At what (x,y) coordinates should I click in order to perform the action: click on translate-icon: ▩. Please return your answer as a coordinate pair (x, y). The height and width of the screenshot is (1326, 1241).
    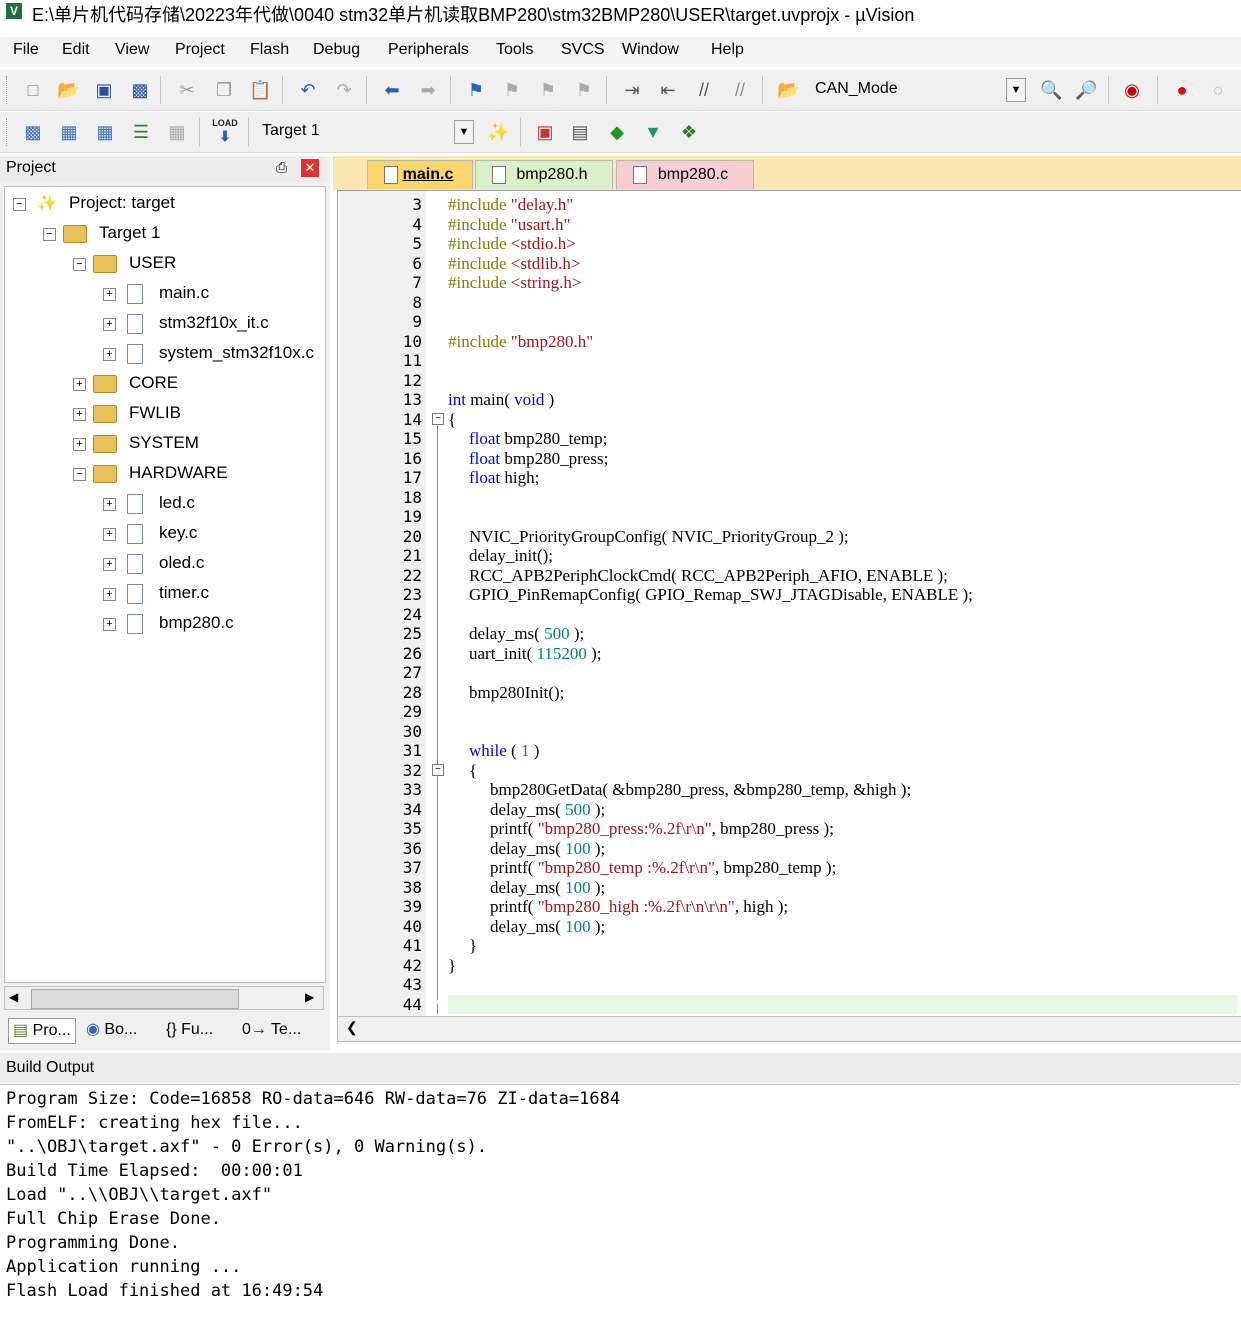
    Looking at the image, I should click on (33, 132).